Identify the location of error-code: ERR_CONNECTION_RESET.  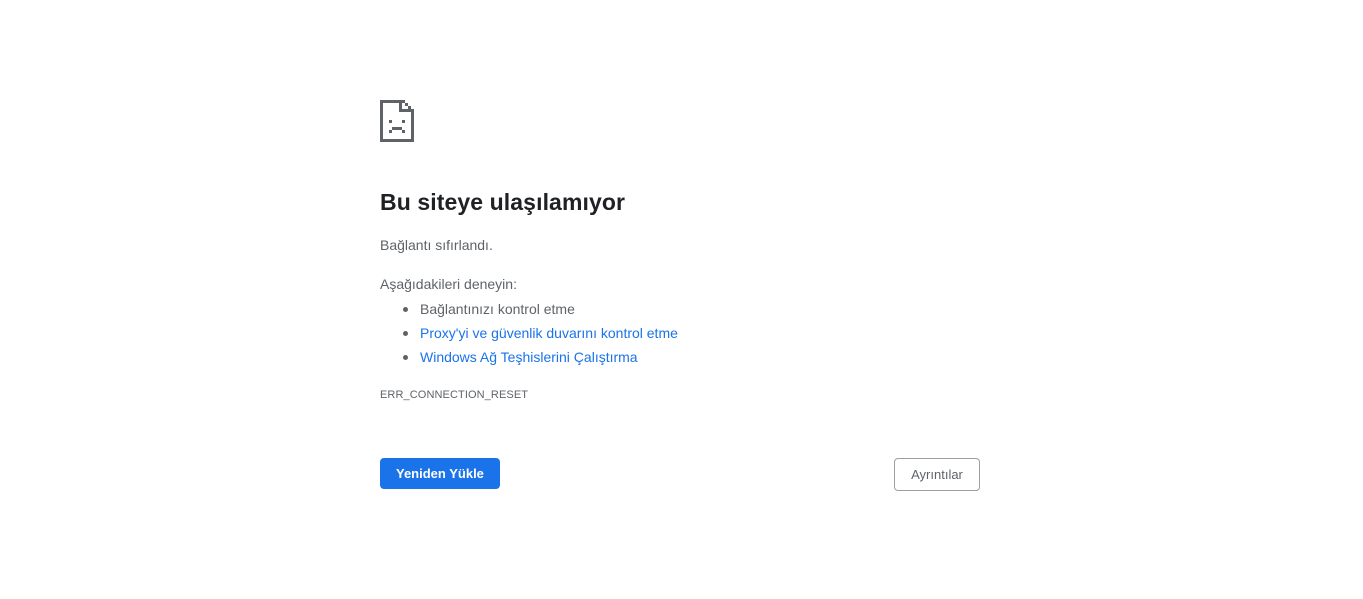
(454, 395).